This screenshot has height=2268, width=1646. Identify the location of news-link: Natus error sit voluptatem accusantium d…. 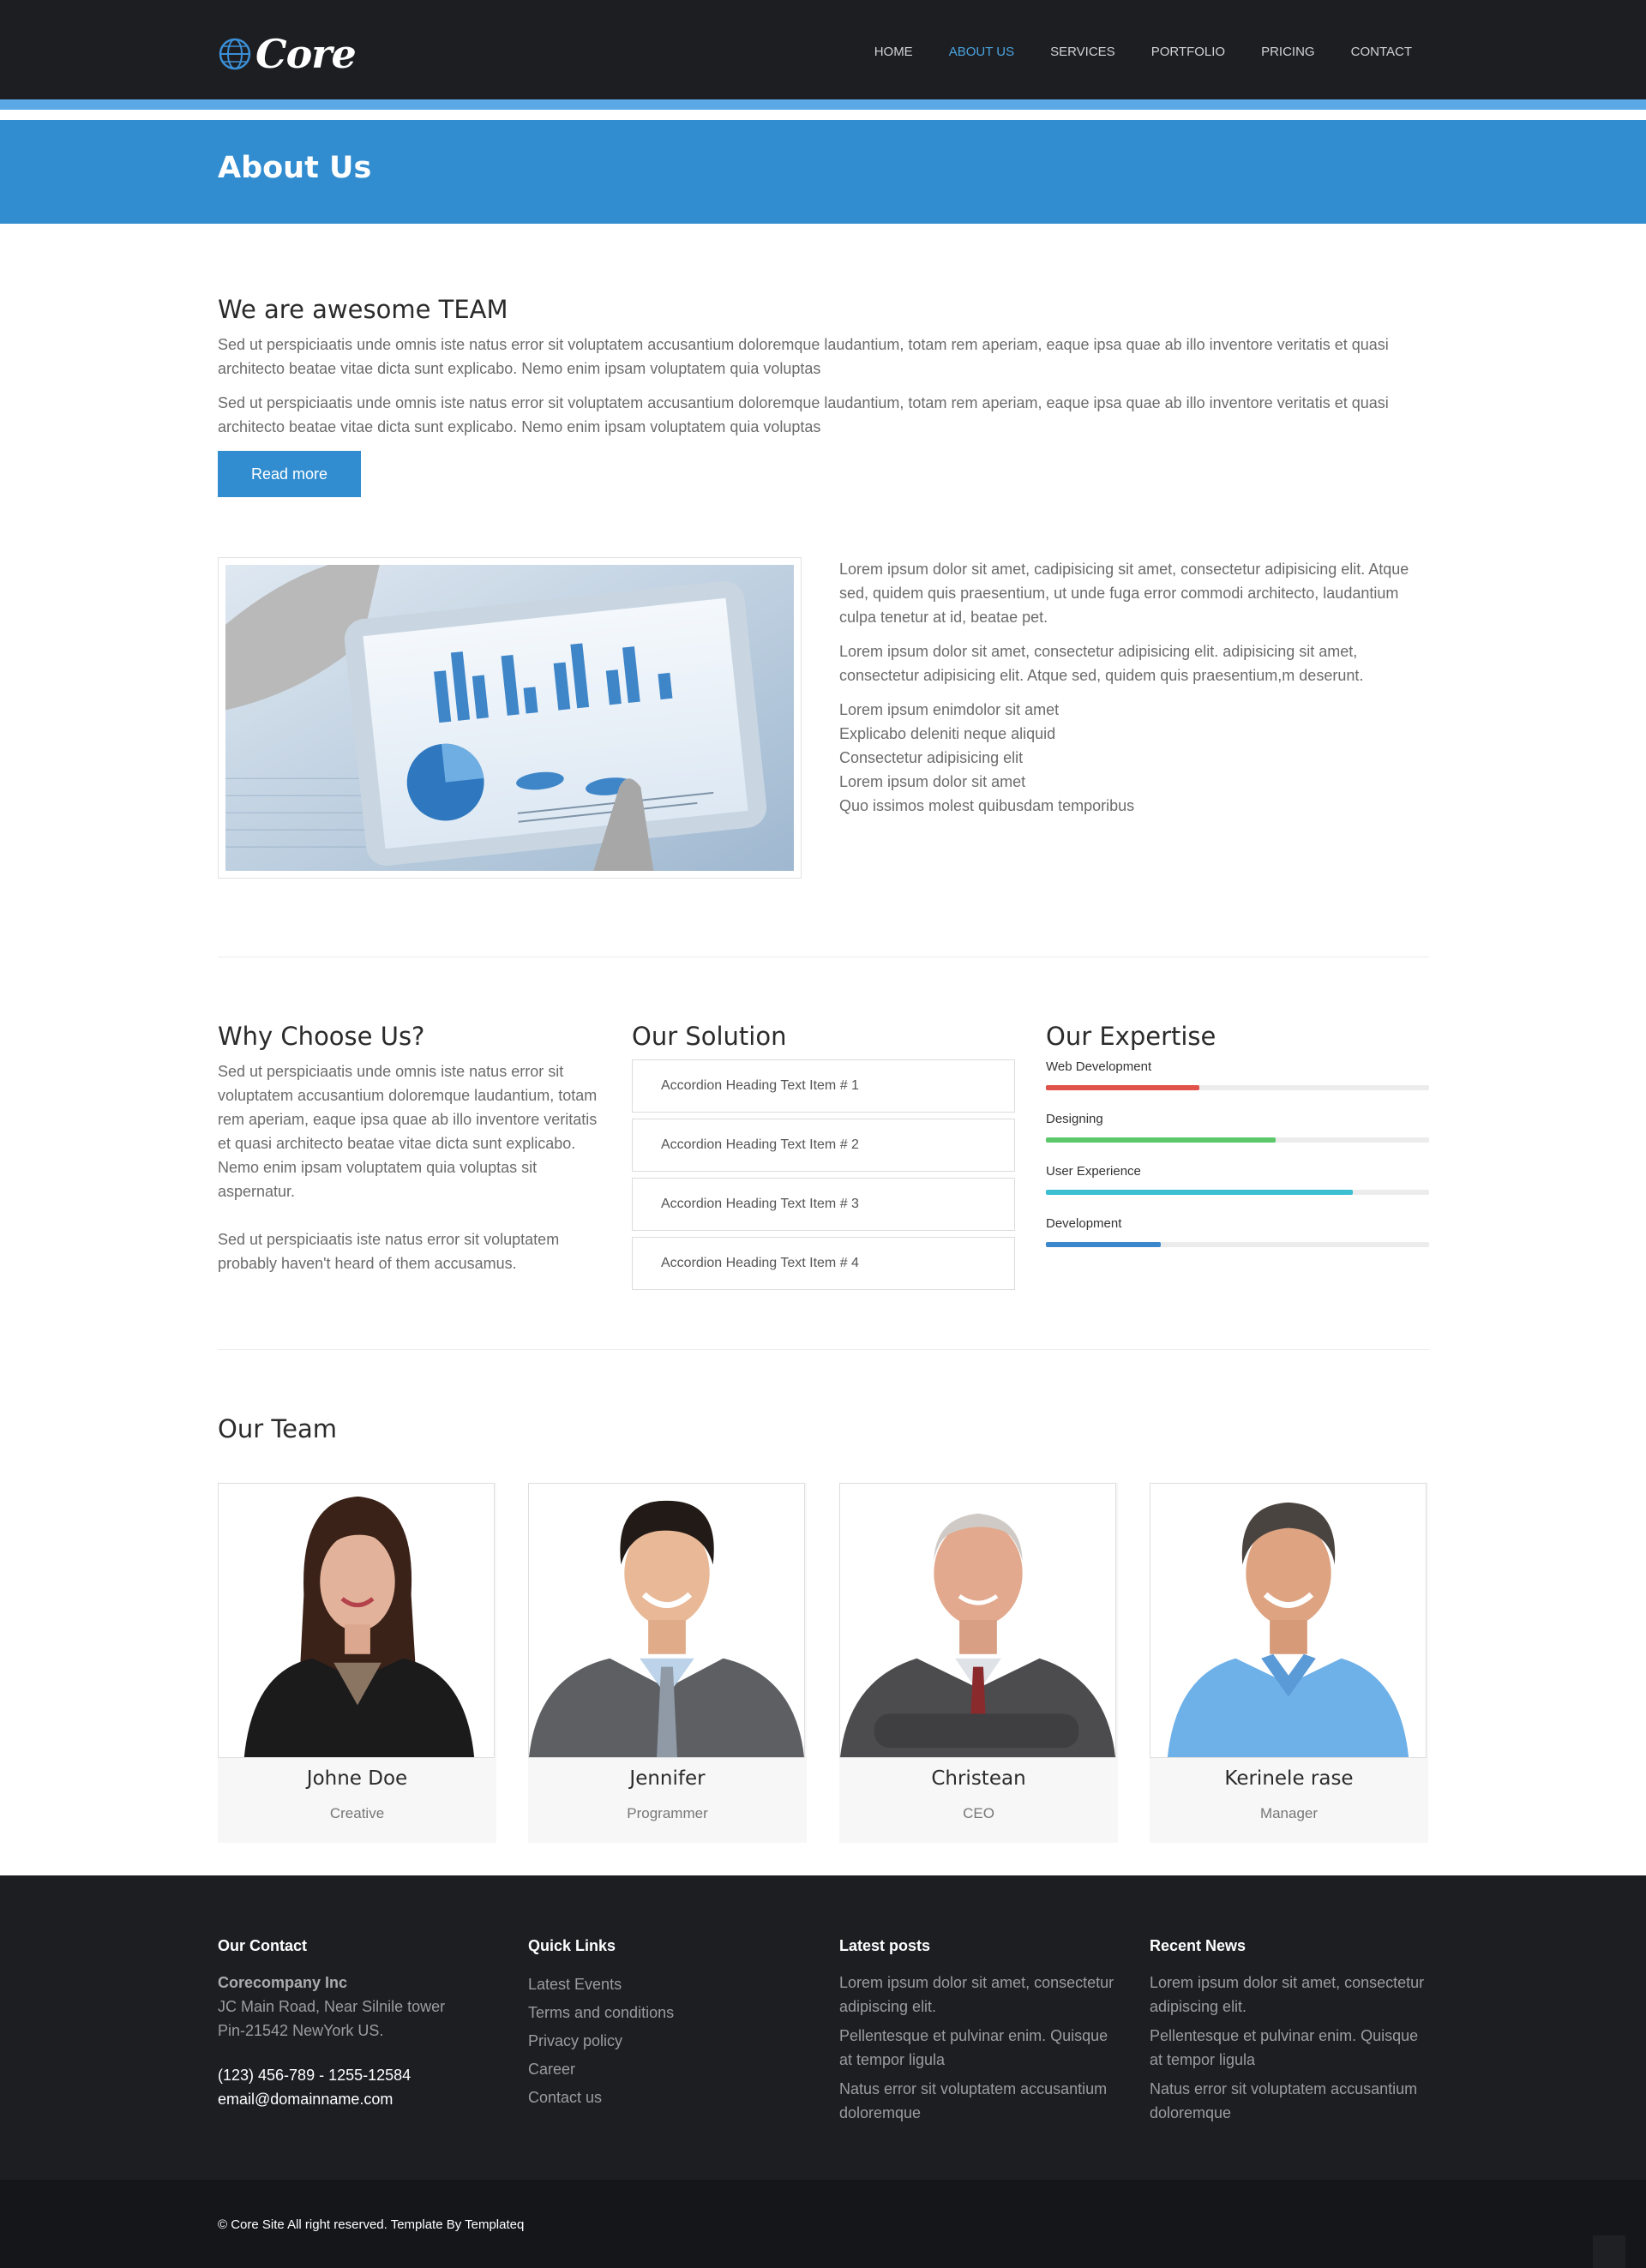
(1291, 2101).